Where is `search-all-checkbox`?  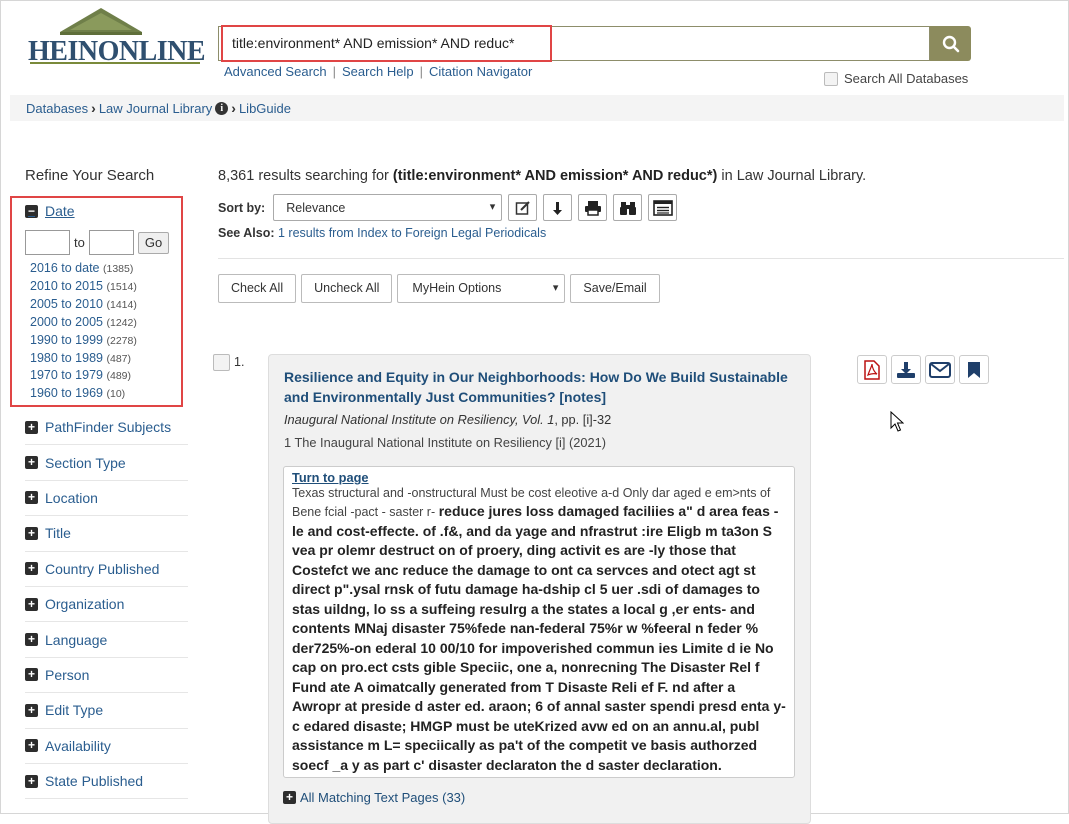
search-all-checkbox is located at coordinates (831, 78).